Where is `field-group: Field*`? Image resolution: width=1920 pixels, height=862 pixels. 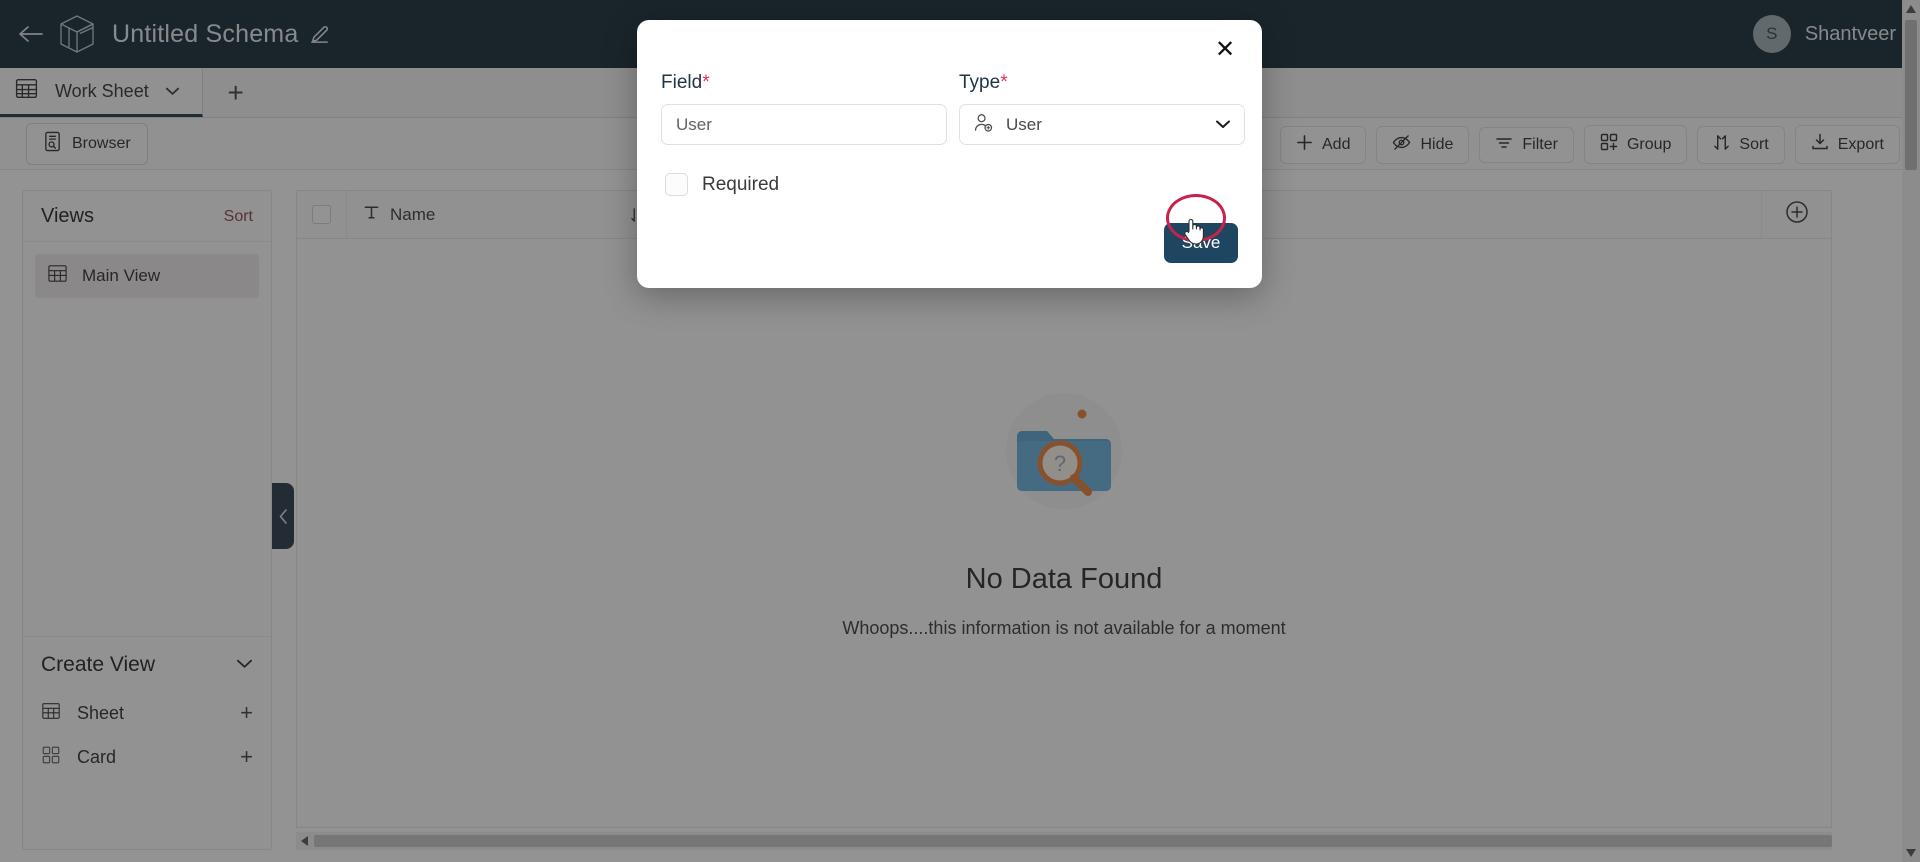
field-group: Field* is located at coordinates (804, 108).